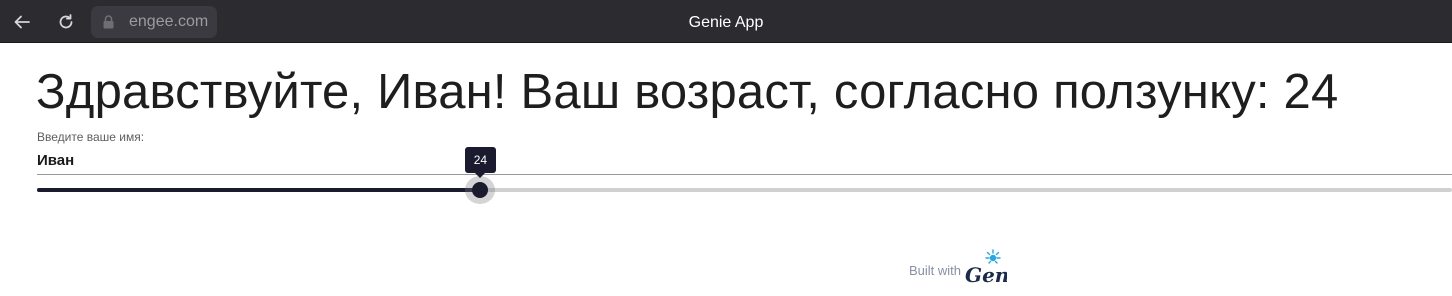 This screenshot has width=1452, height=296. Describe the element at coordinates (258, 190) in the screenshot. I see `slider-fill` at that location.